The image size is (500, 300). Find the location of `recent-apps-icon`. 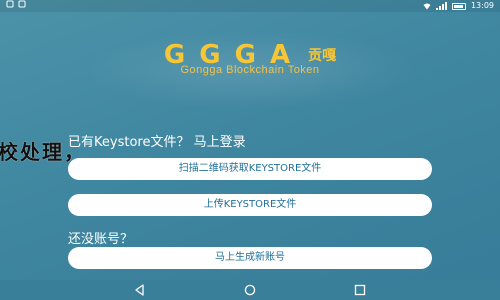

recent-apps-icon is located at coordinates (360, 290).